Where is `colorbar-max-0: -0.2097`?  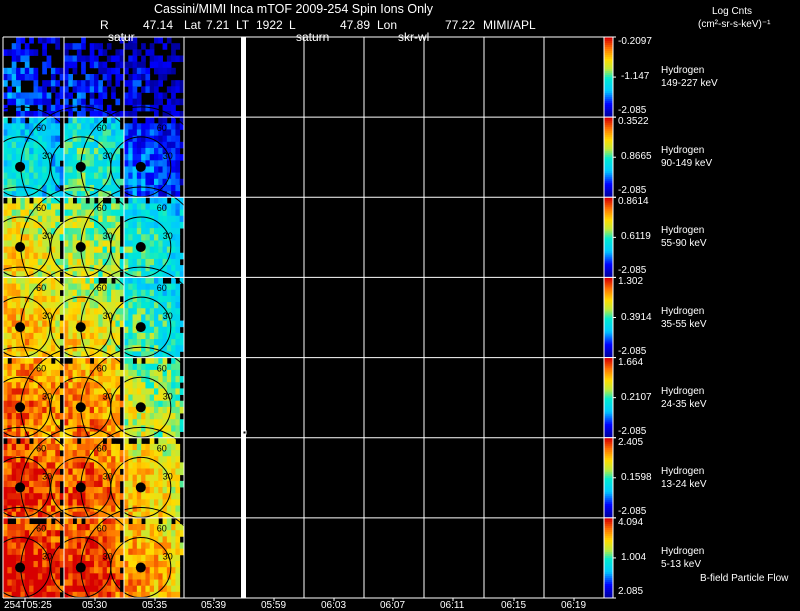 colorbar-max-0: -0.2097 is located at coordinates (635, 41).